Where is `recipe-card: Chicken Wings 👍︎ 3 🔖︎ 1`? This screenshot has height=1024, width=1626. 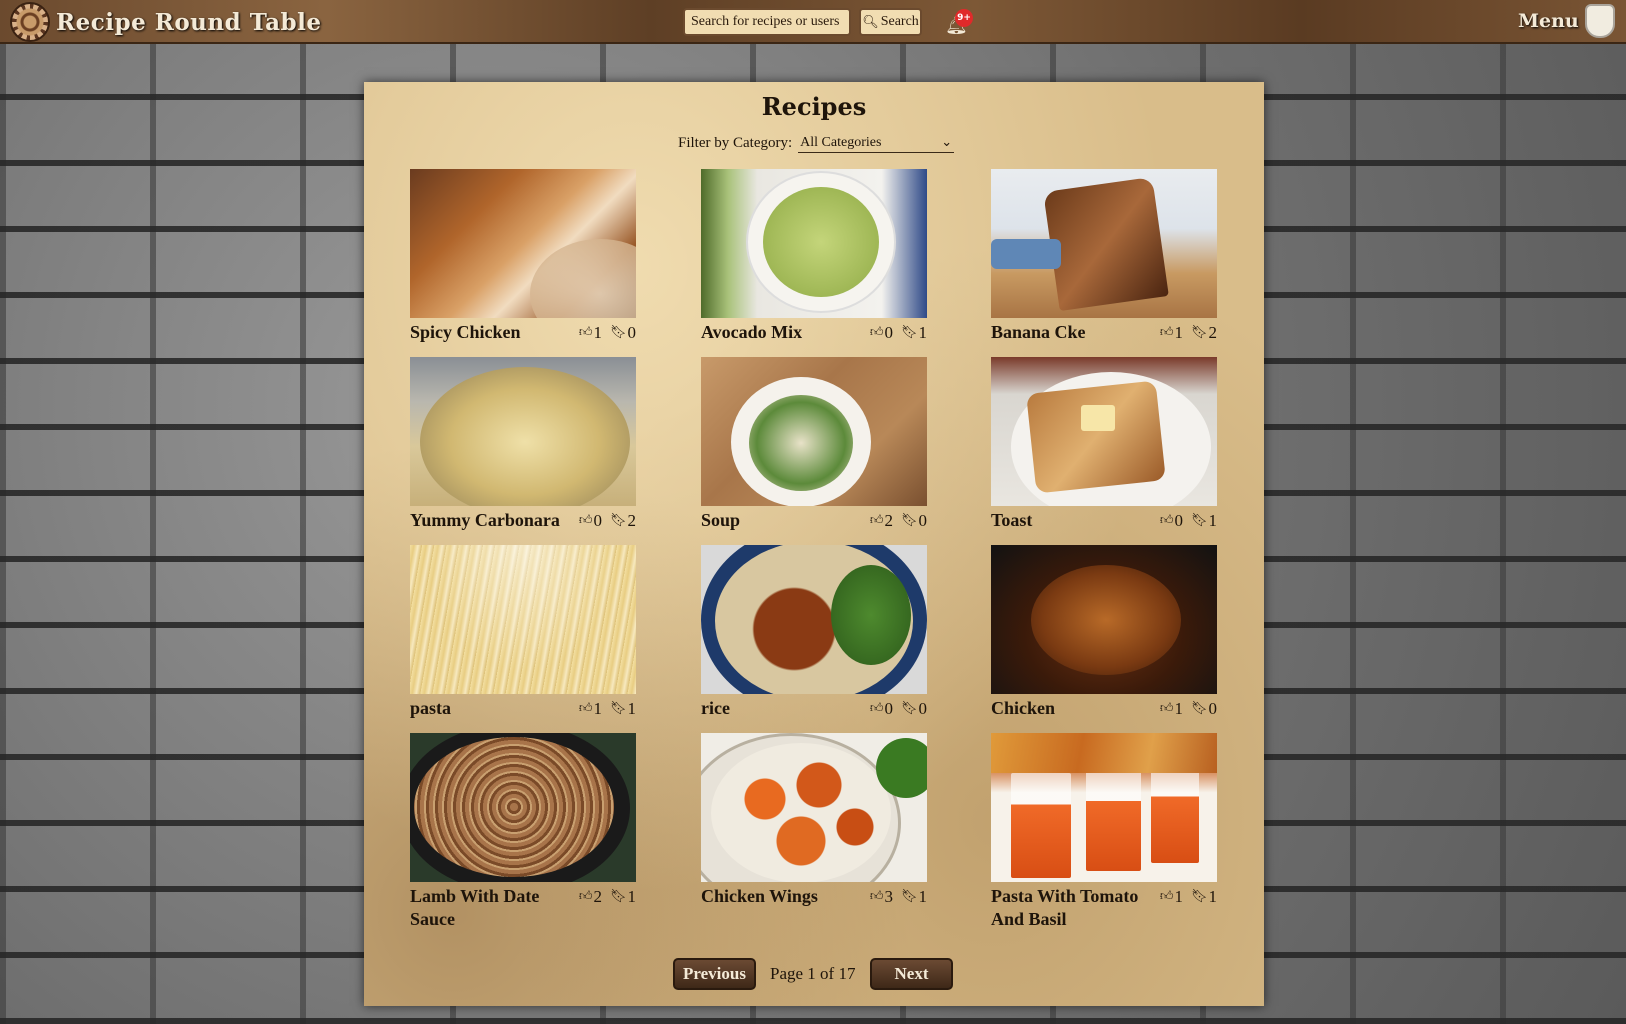 recipe-card: Chicken Wings 👍︎ 3 🔖︎ 1 is located at coordinates (814, 820).